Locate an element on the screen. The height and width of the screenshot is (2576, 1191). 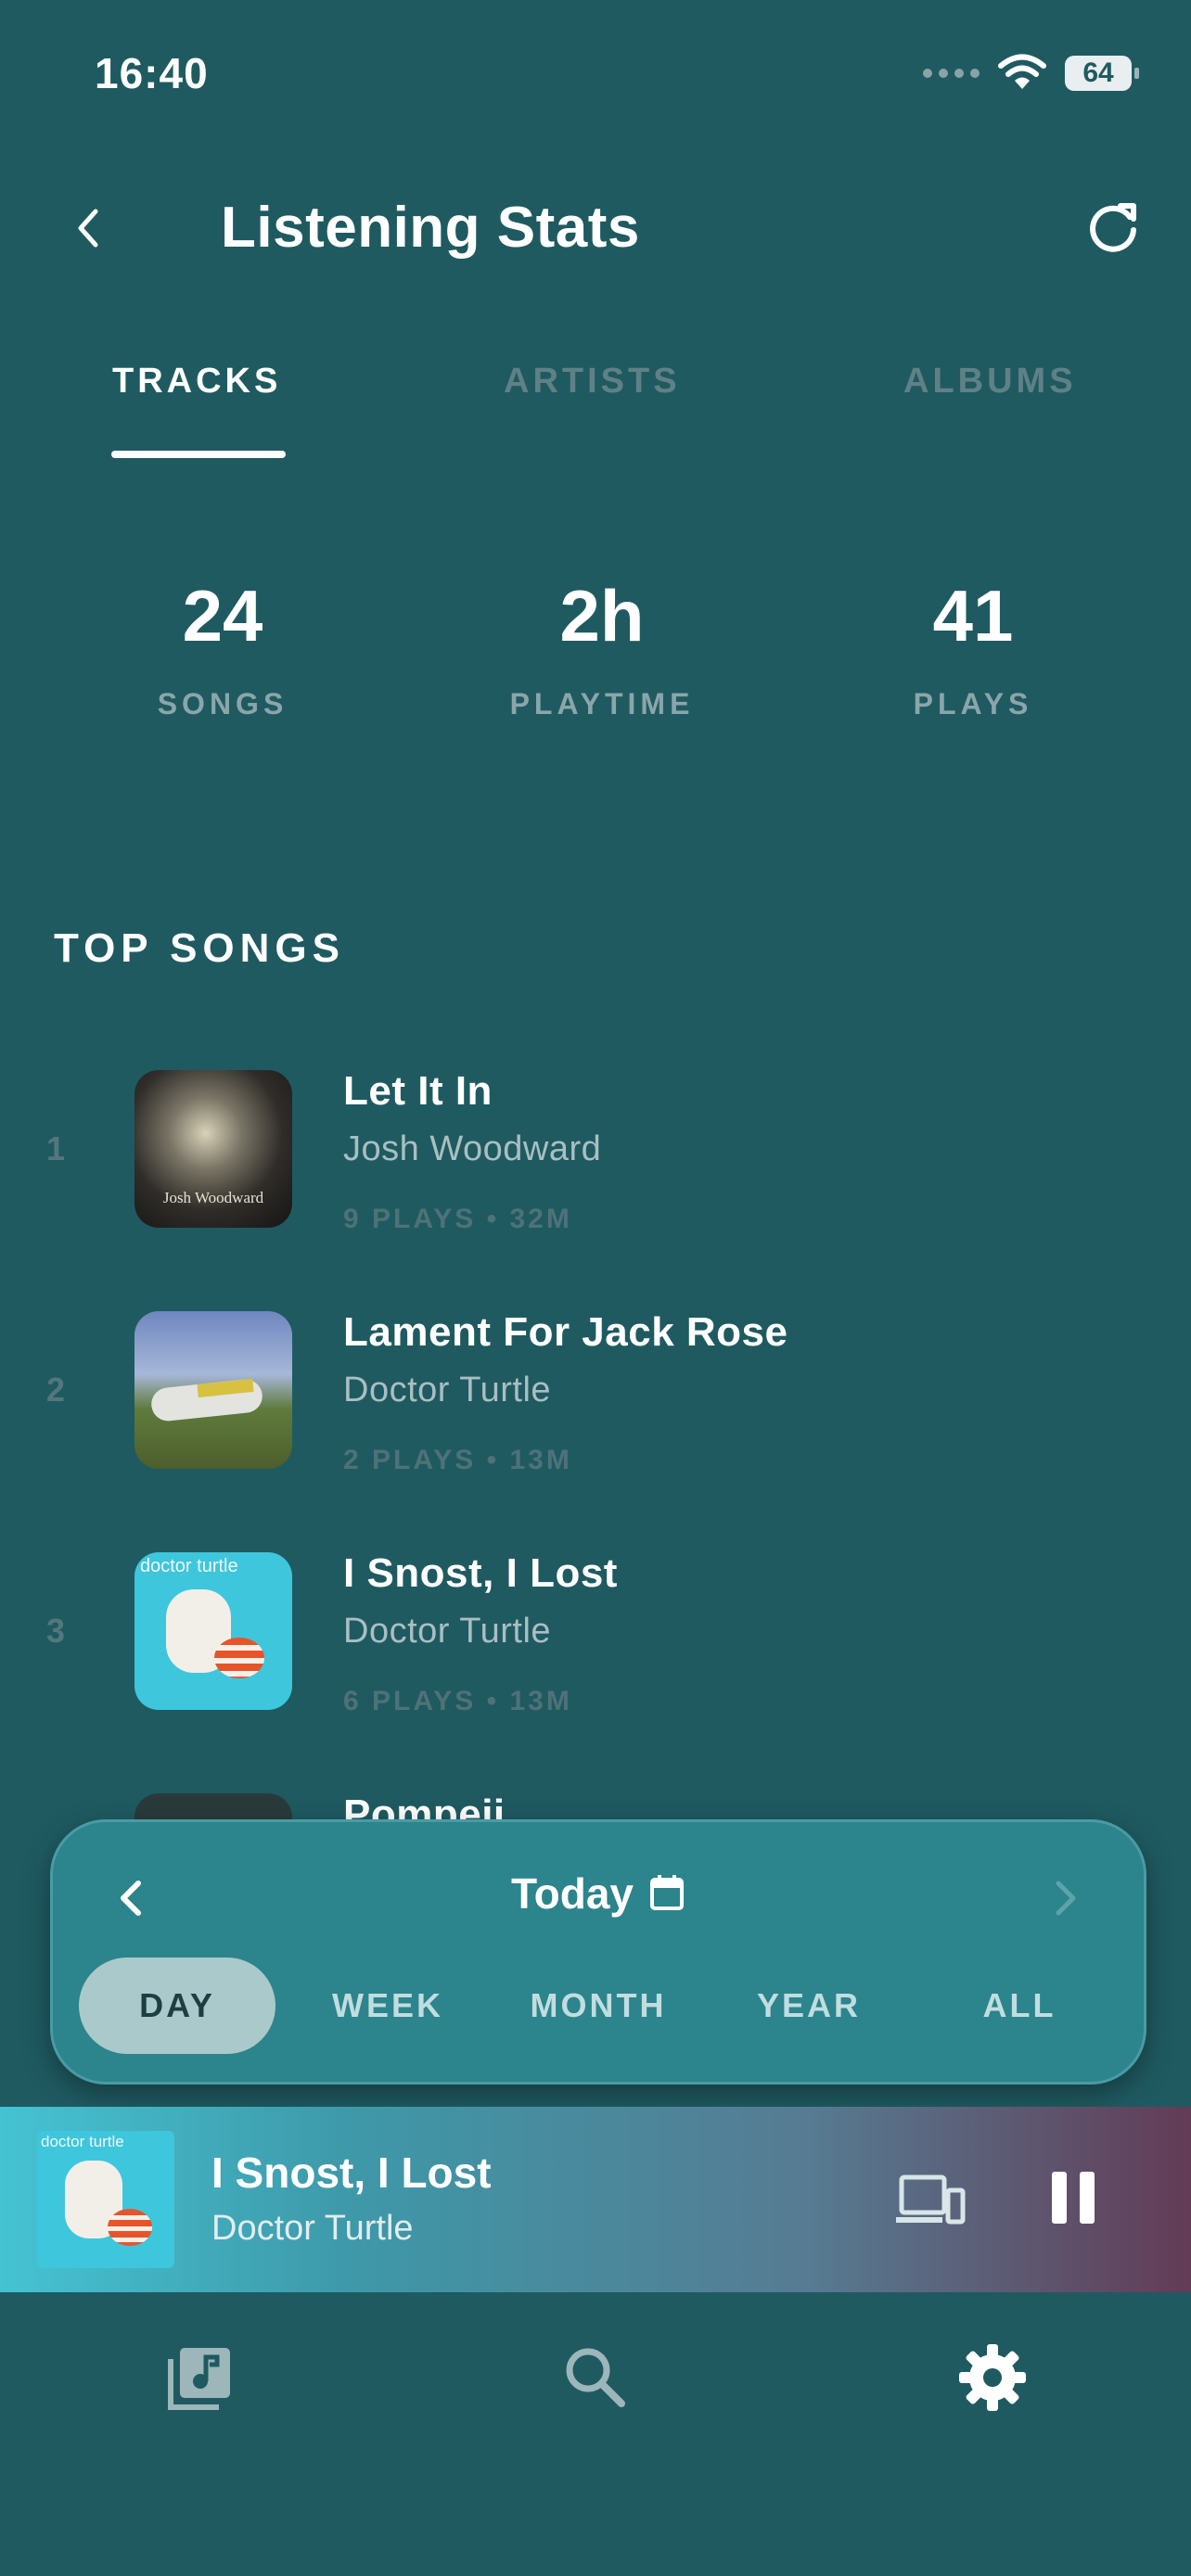
stat-value: 24 is located at coordinates (222, 616).